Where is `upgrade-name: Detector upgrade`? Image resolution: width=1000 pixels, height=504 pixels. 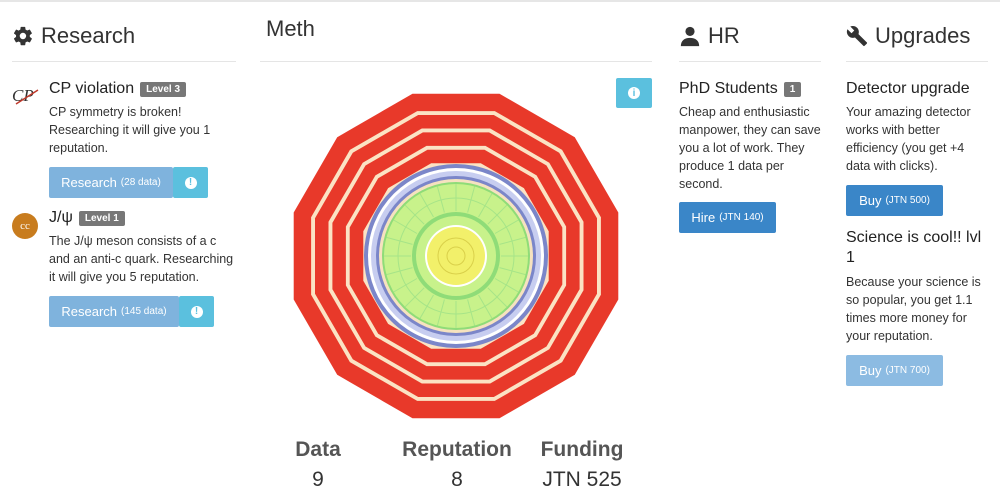
upgrade-name: Detector upgrade is located at coordinates (908, 88).